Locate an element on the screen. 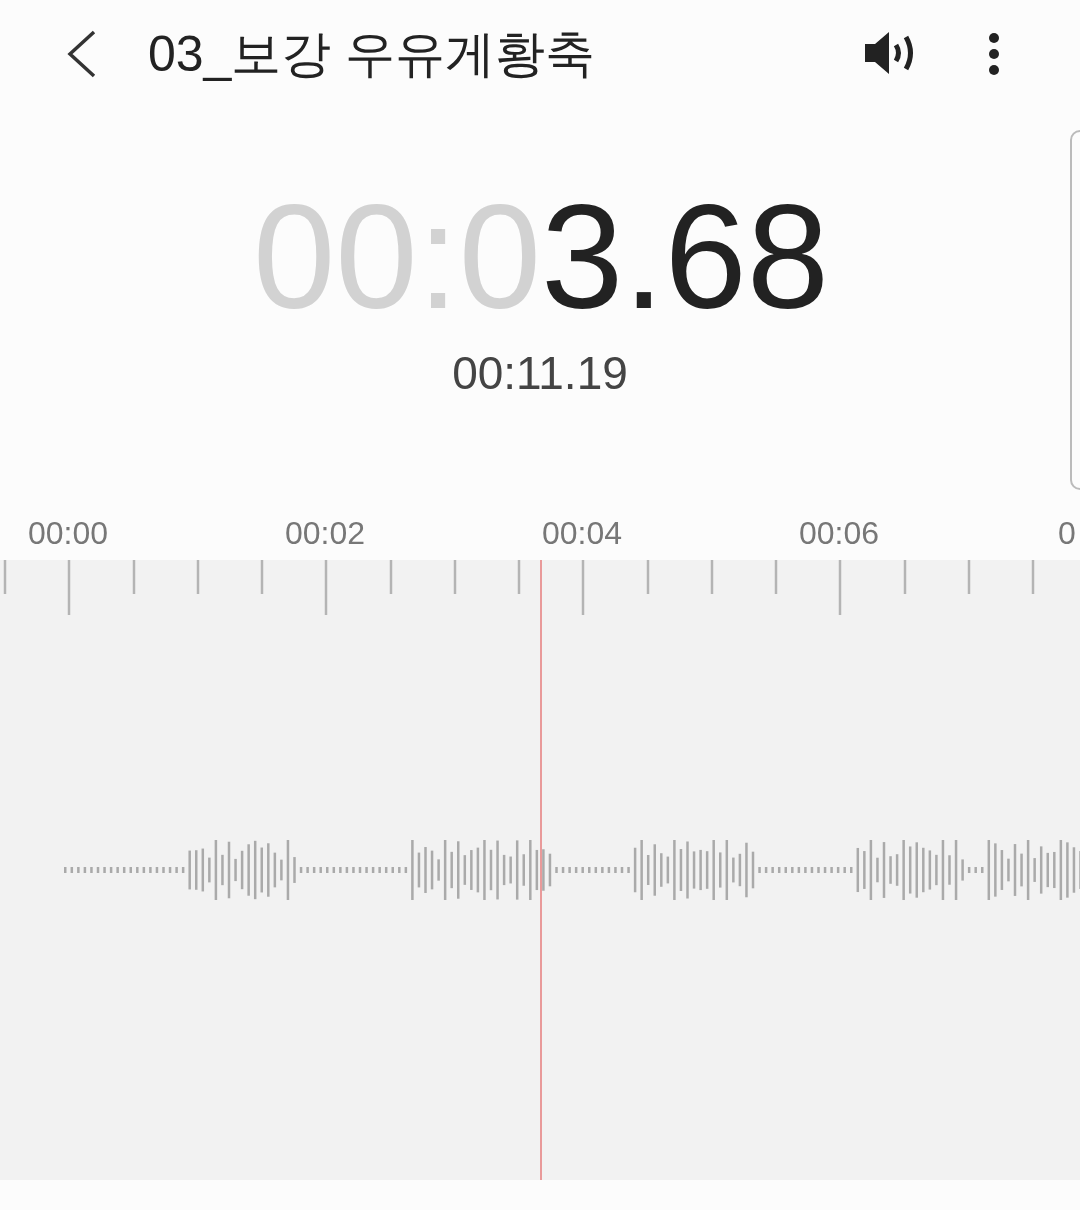  time-label: 00:02 is located at coordinates (325, 533).